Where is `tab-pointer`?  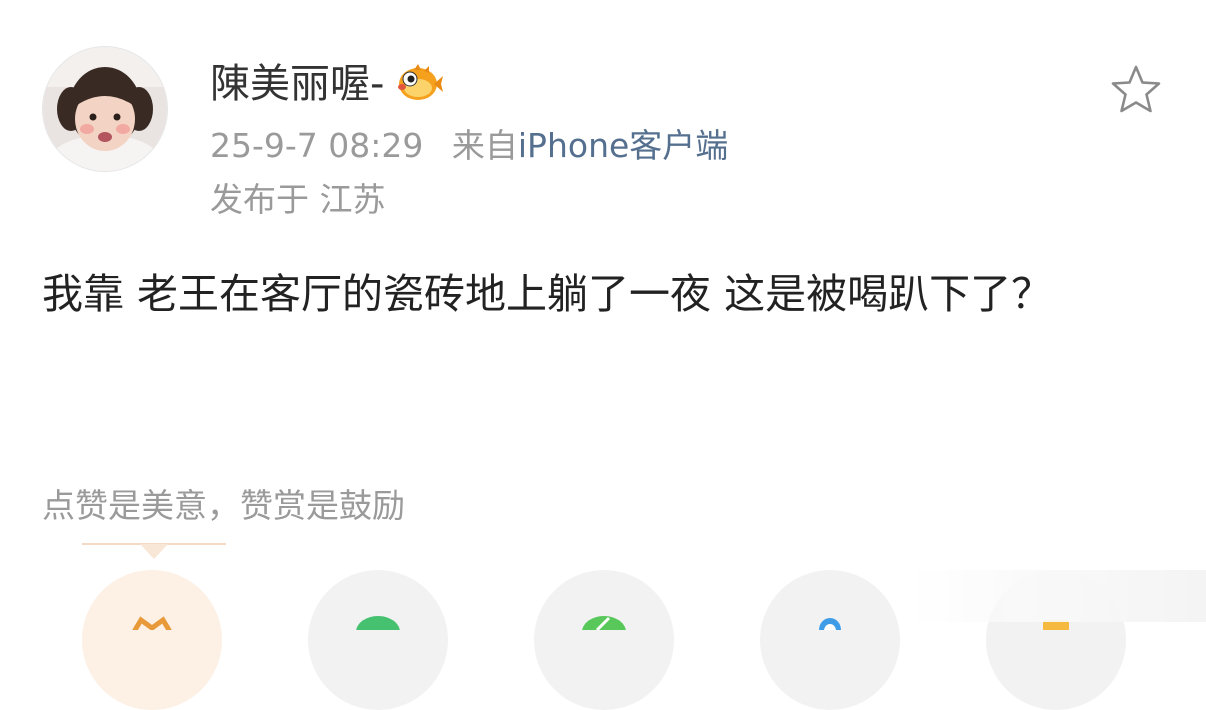 tab-pointer is located at coordinates (154, 551).